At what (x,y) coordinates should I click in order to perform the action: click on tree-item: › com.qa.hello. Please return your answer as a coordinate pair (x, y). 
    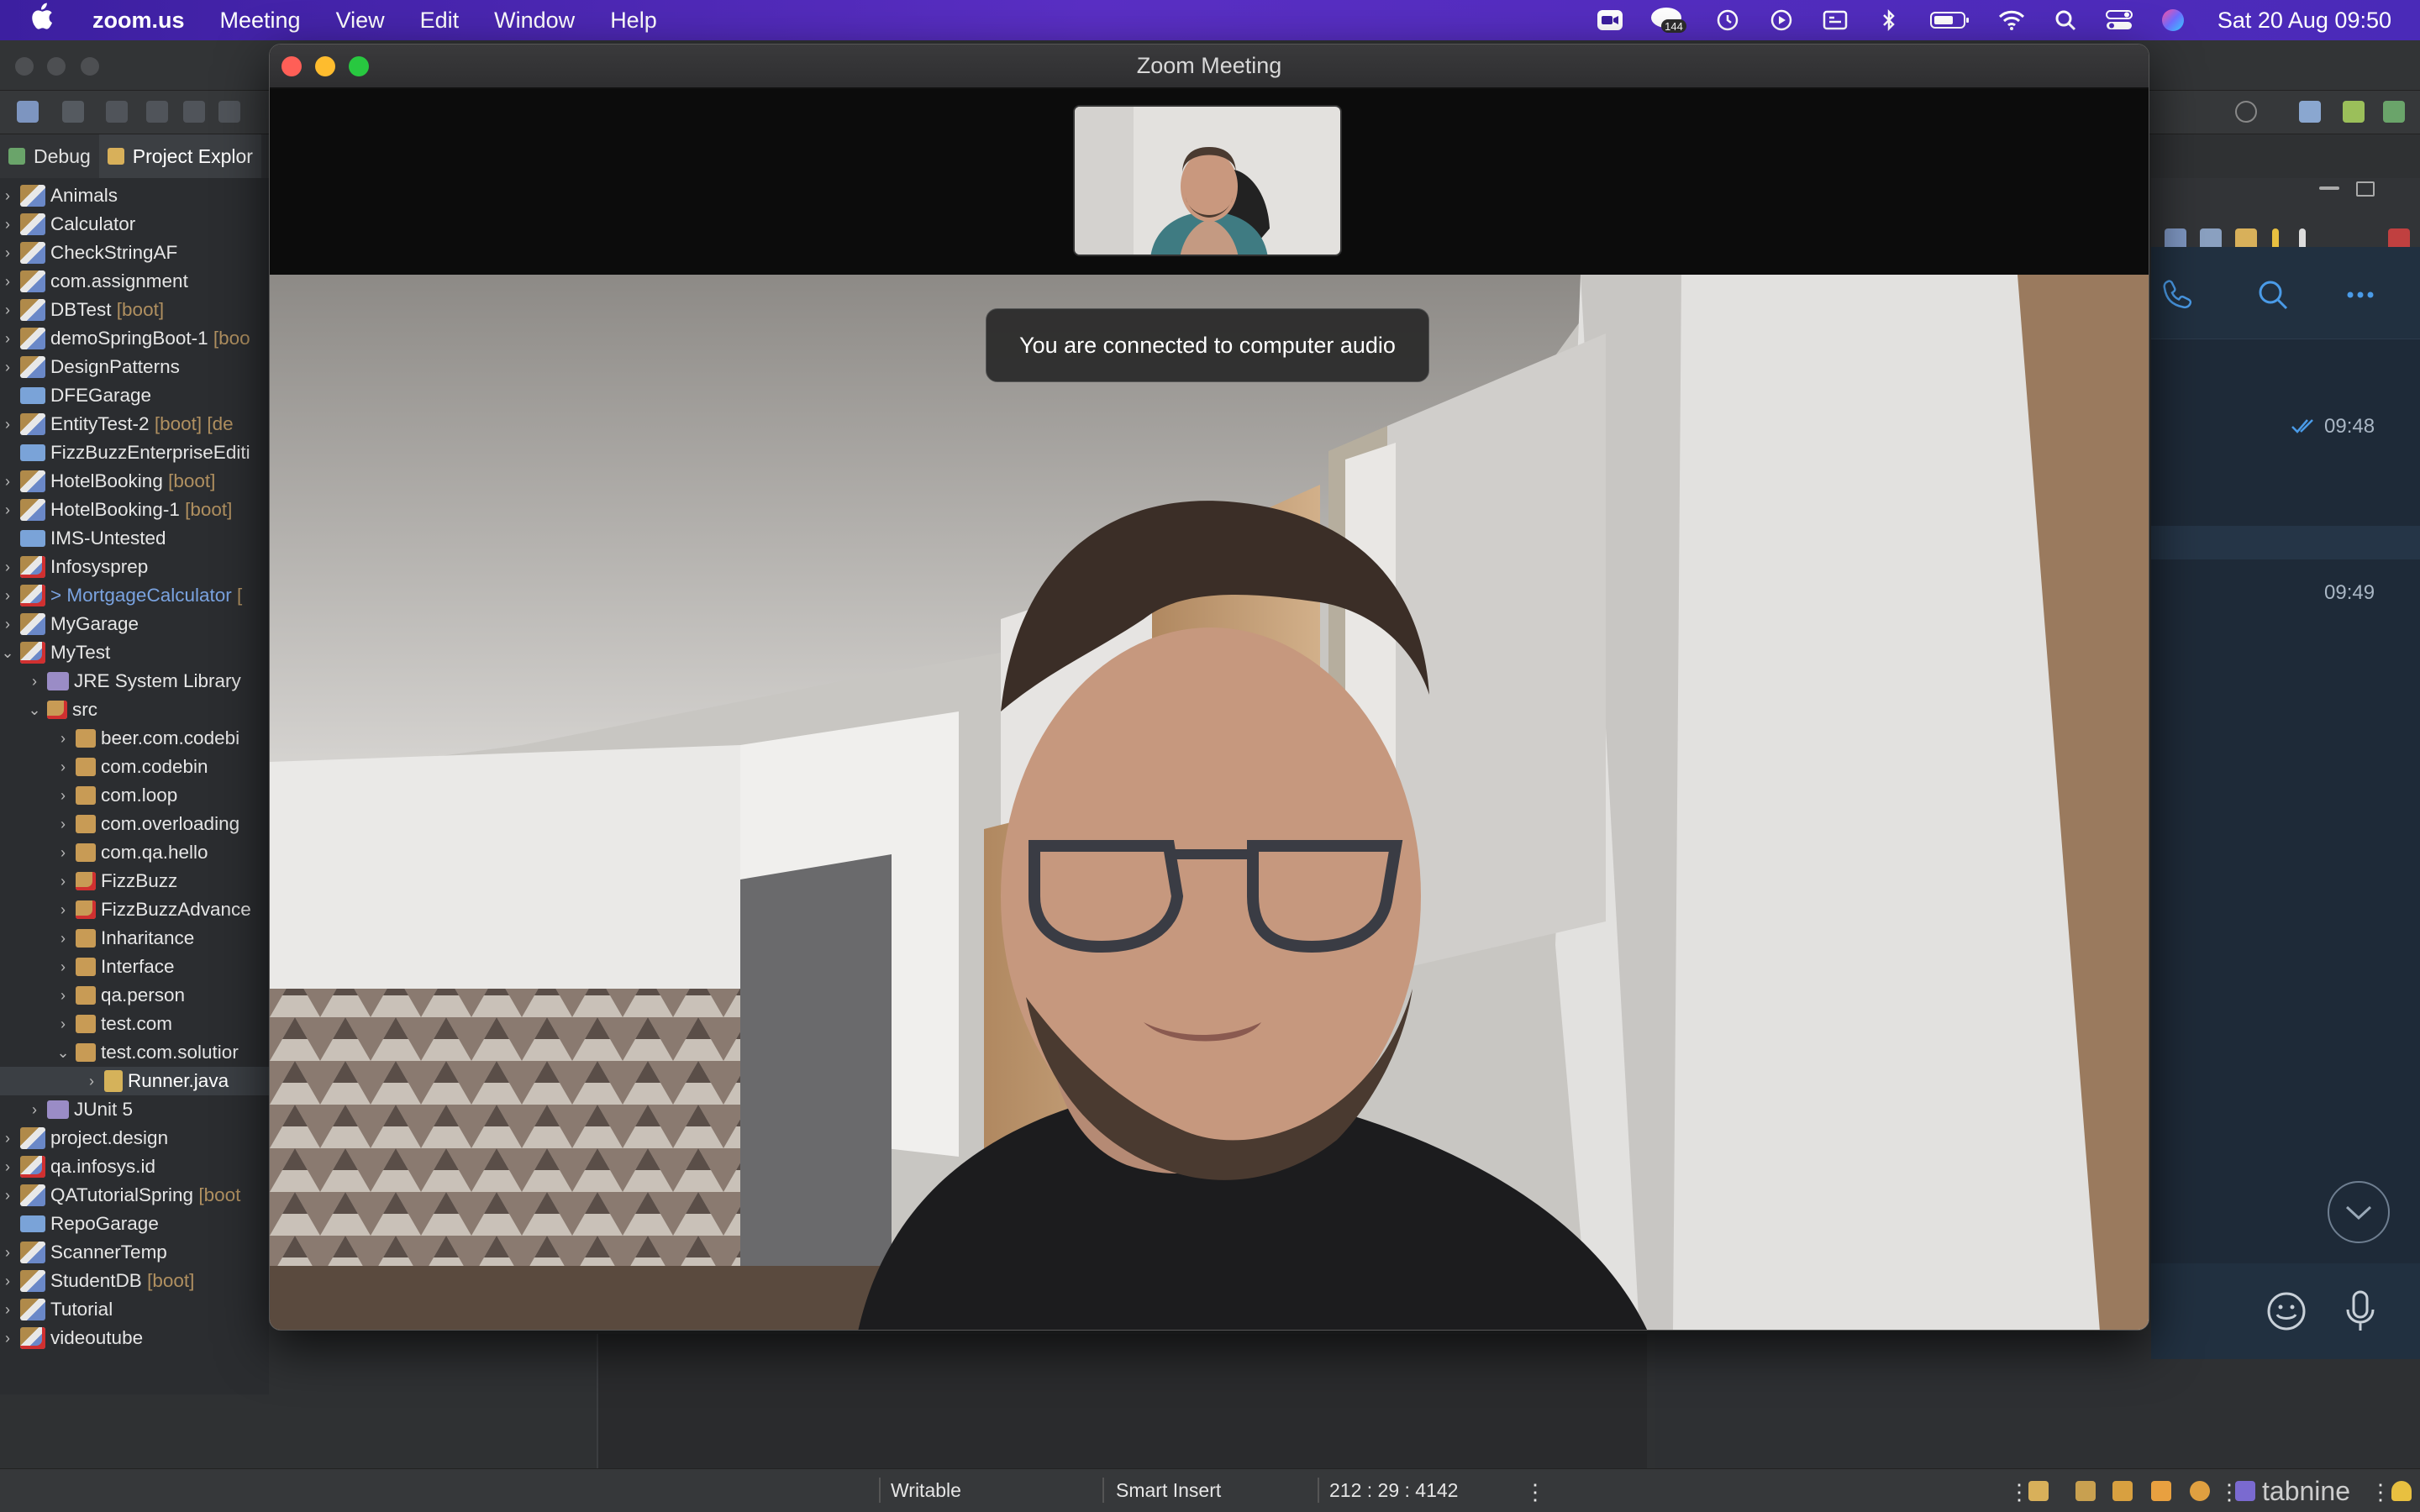
    Looking at the image, I should click on (134, 852).